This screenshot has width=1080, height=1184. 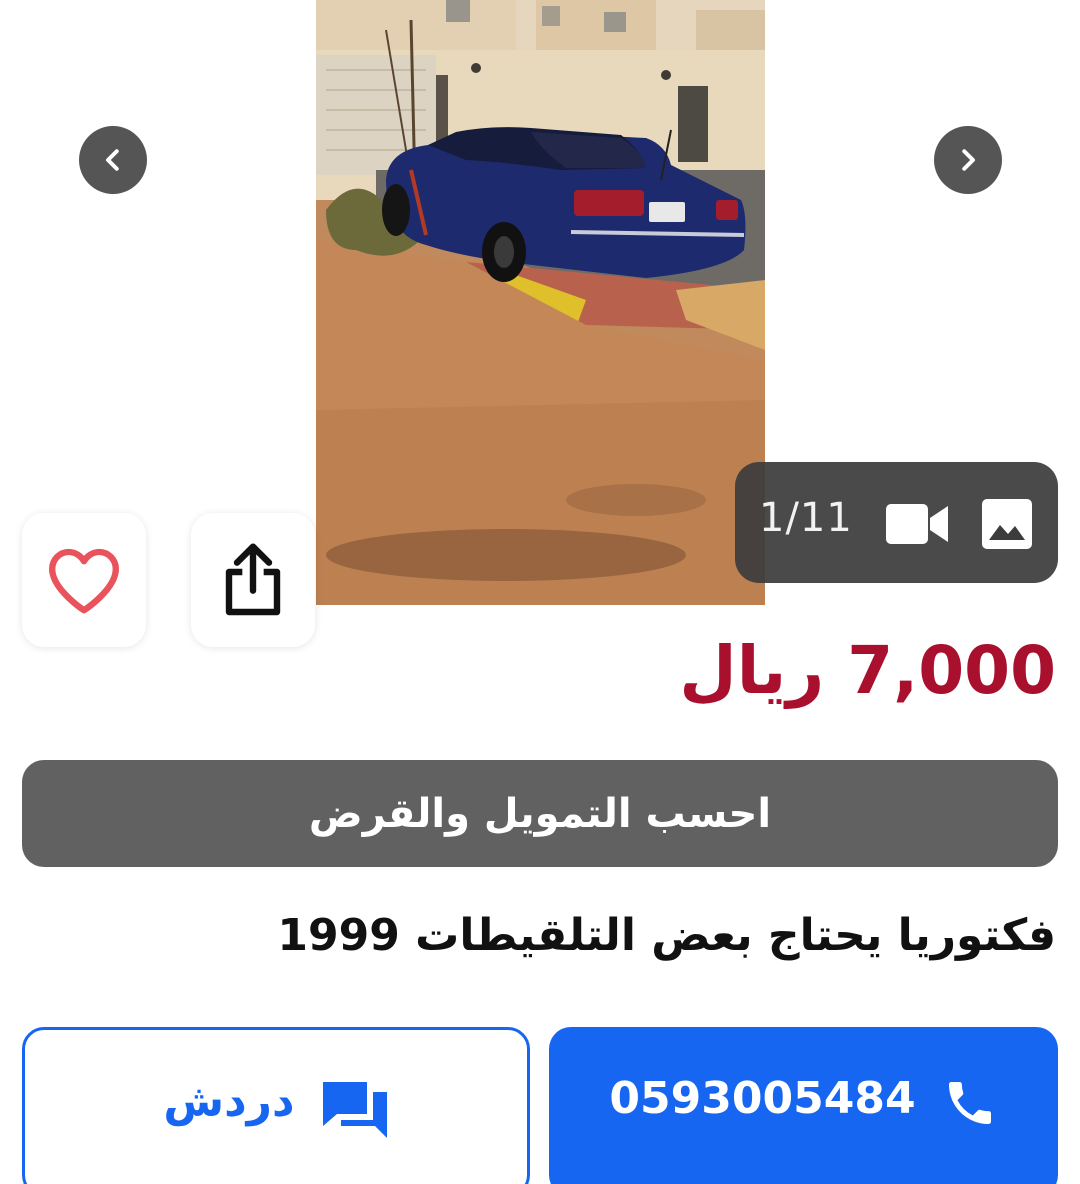 I want to click on share-button, so click(x=253, y=580).